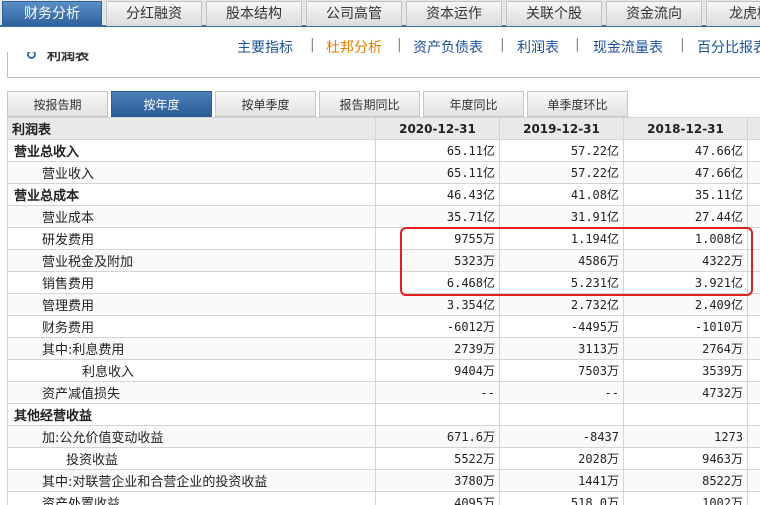 The image size is (760, 505). I want to click on row-label: 销售费用, so click(191, 282).